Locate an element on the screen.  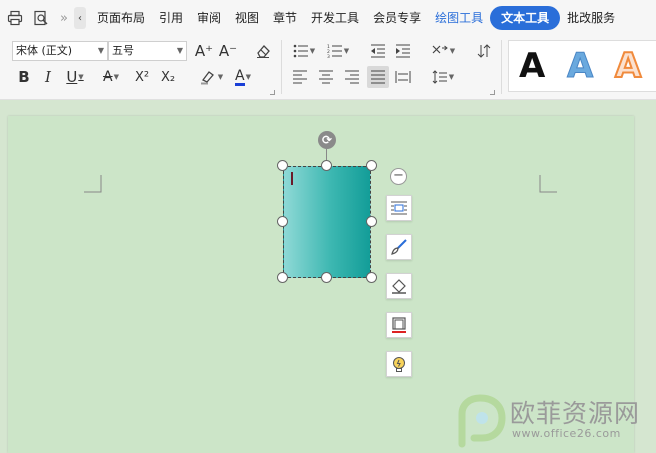
text-effect-icon: A is located at coordinates (108, 77).